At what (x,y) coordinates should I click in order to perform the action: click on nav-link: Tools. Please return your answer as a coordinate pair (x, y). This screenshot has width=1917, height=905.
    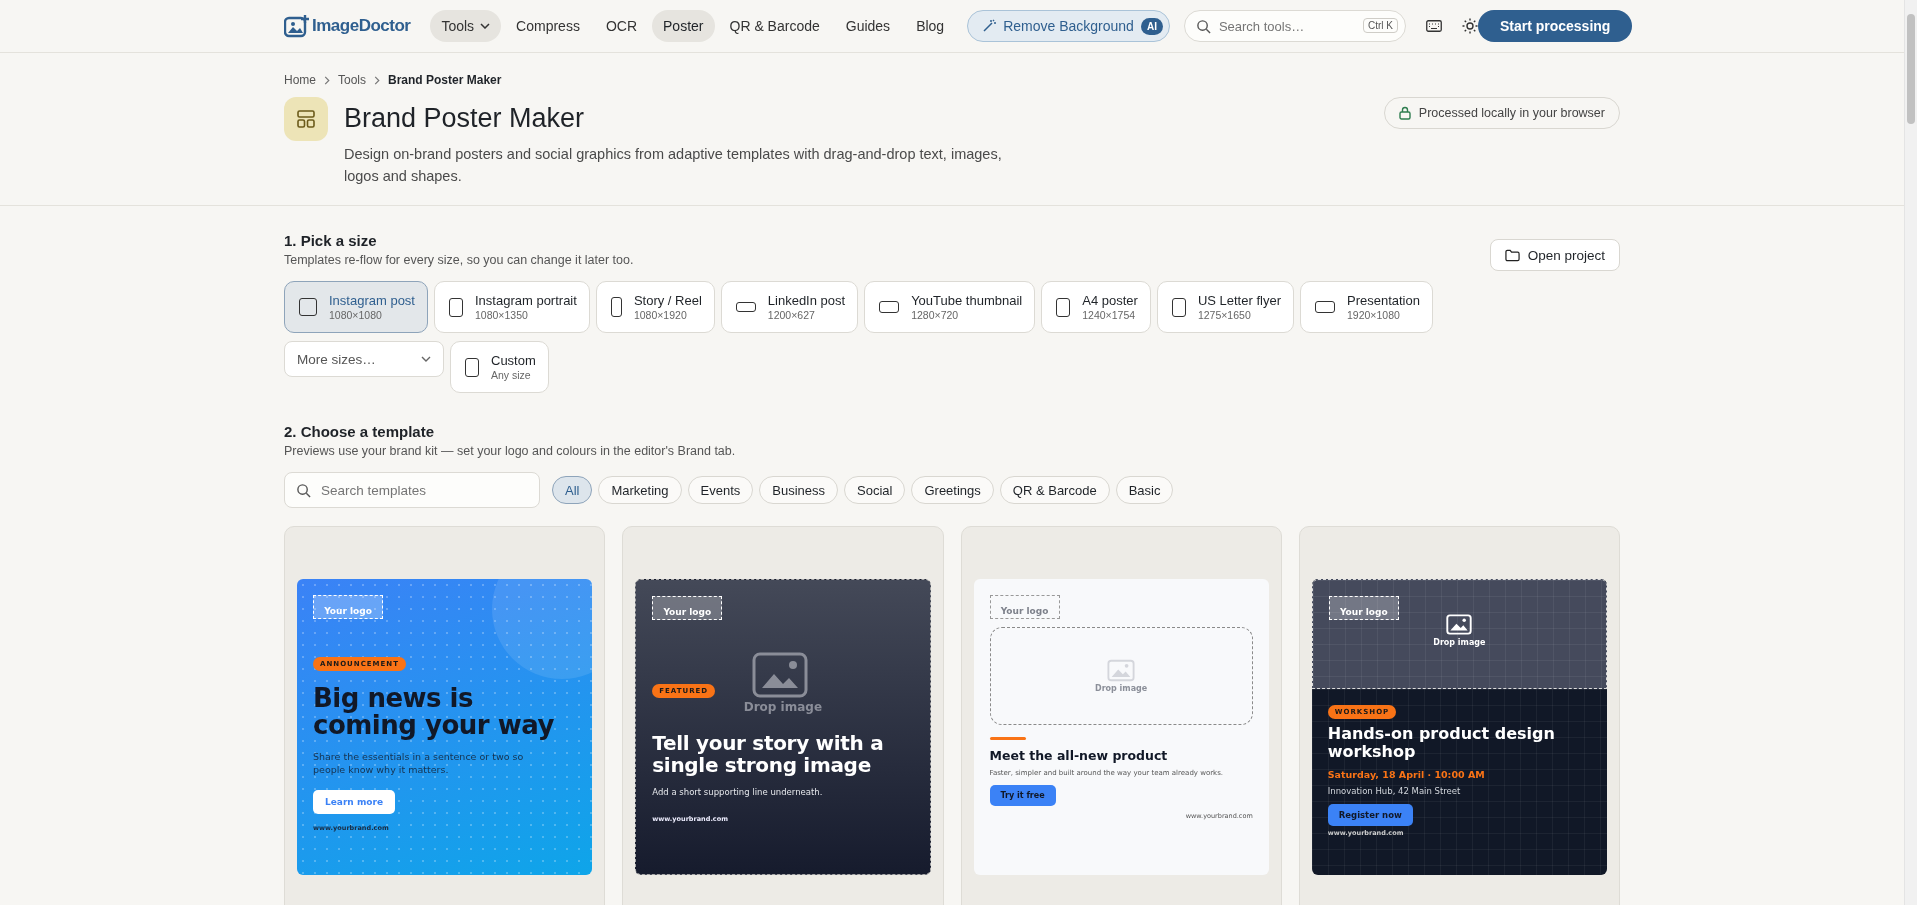
    Looking at the image, I should click on (466, 26).